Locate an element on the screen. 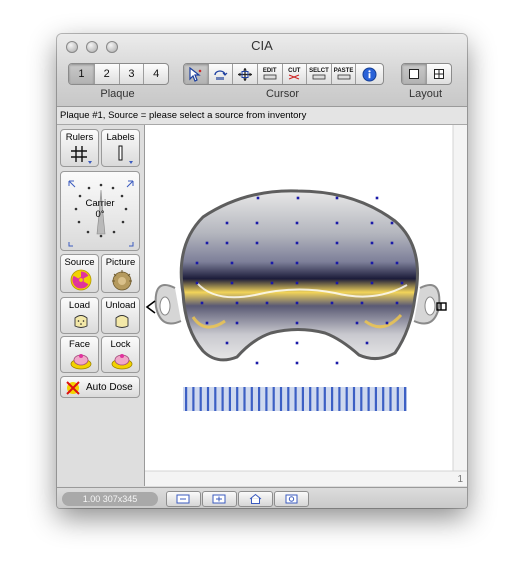 The image size is (524, 587). cut-tool: CUT is located at coordinates (295, 74).